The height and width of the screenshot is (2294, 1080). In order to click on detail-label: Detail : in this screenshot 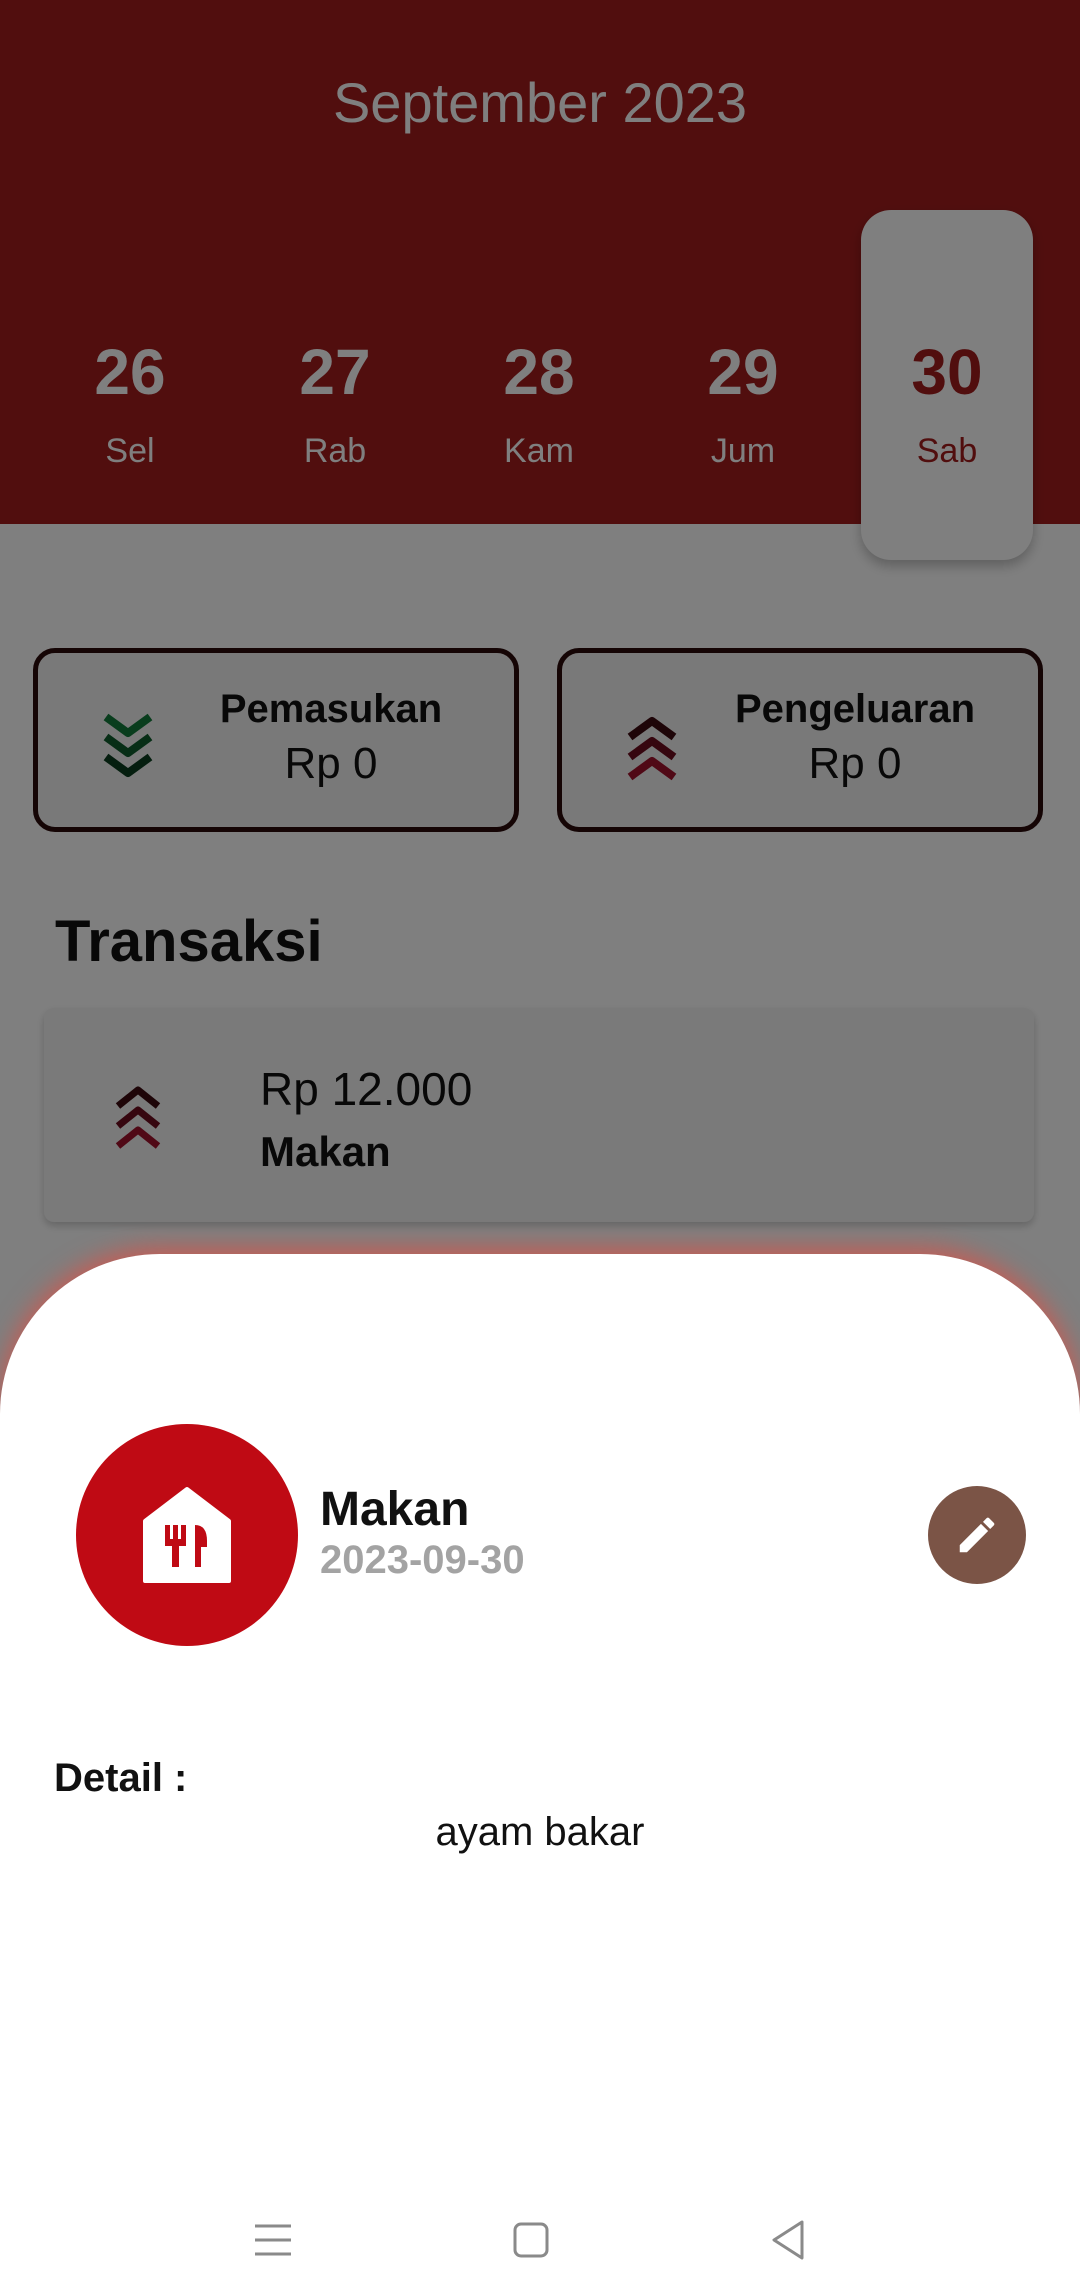, I will do `click(121, 1778)`.